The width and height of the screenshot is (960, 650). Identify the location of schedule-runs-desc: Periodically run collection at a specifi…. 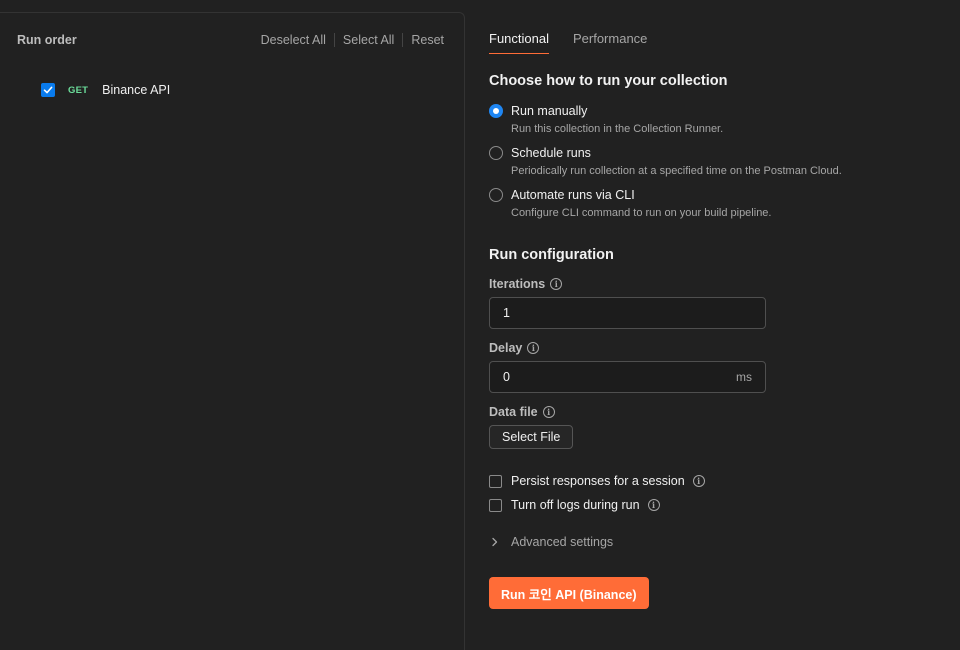
(676, 171).